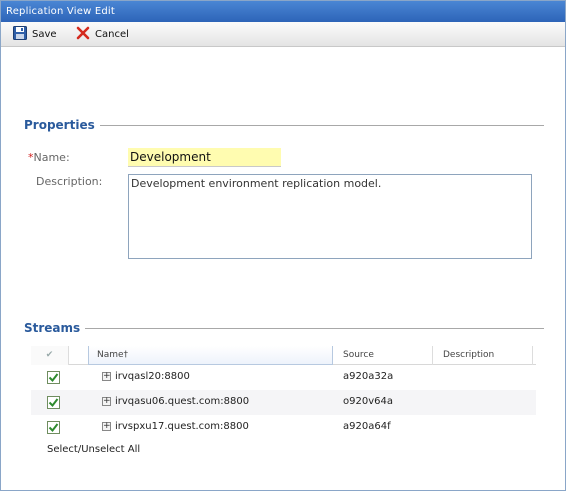  I want to click on streams-section-header: Streams, so click(284, 328).